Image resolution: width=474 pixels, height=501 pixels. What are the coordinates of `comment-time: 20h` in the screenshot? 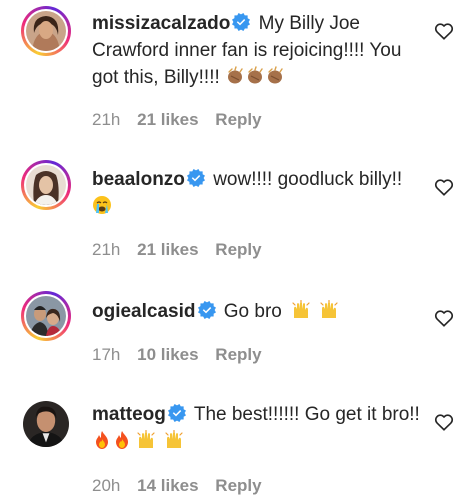 It's located at (106, 485).